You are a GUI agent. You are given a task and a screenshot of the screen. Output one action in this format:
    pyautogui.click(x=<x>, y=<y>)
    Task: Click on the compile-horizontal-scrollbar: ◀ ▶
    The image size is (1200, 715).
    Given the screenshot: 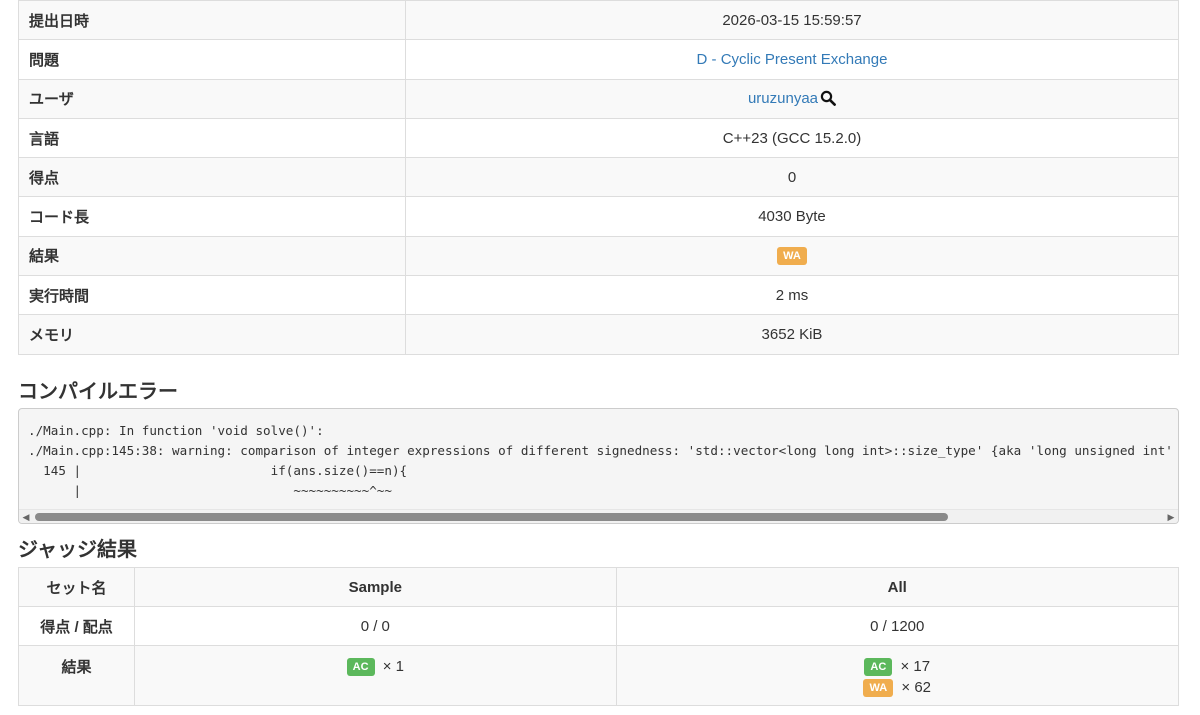 What is the action you would take?
    pyautogui.click(x=598, y=516)
    